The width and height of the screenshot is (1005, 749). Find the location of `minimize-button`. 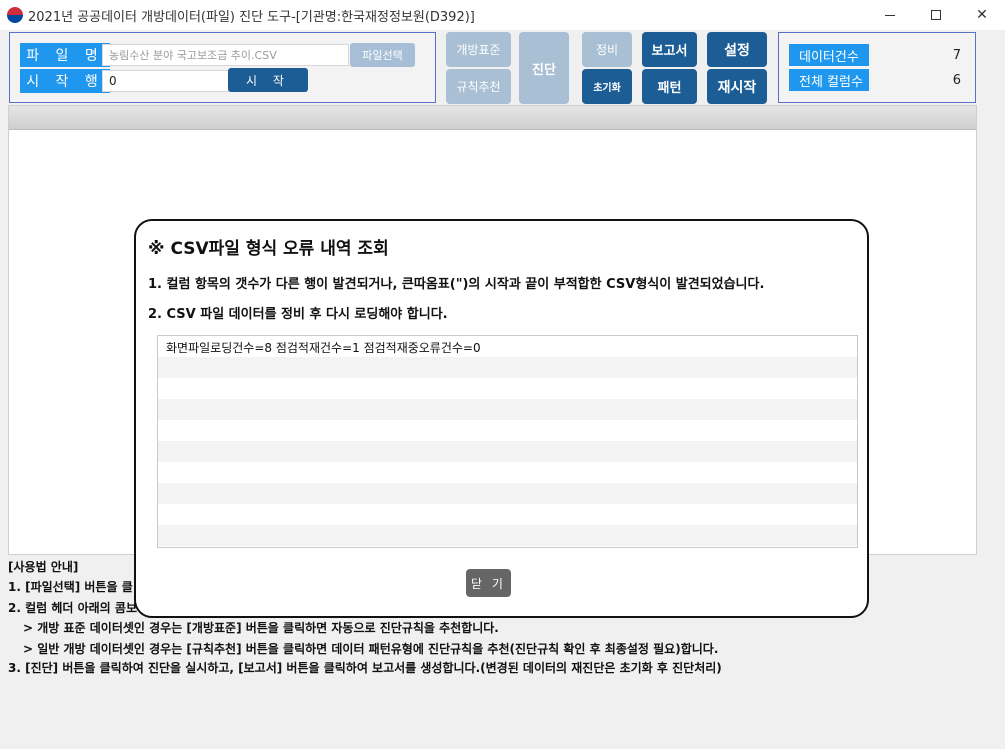

minimize-button is located at coordinates (890, 15).